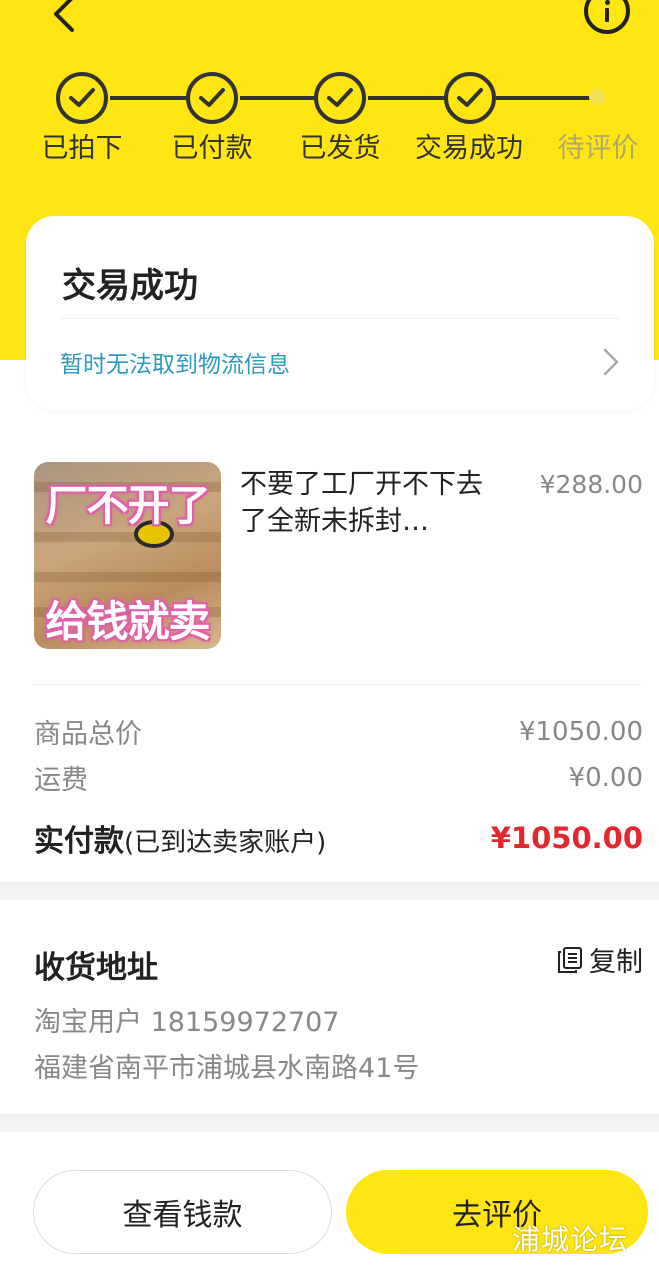 This screenshot has height=1280, width=659. Describe the element at coordinates (225, 843) in the screenshot. I see `paid-note: (已到达卖家账户)` at that location.